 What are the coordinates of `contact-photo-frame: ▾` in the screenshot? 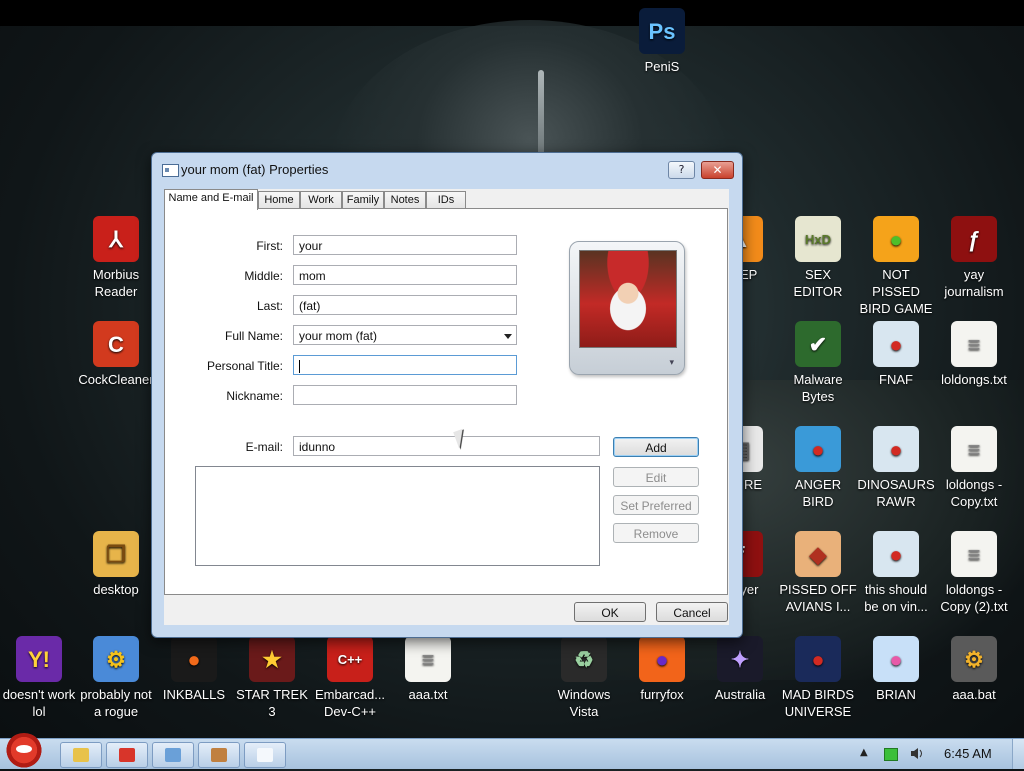 It's located at (627, 308).